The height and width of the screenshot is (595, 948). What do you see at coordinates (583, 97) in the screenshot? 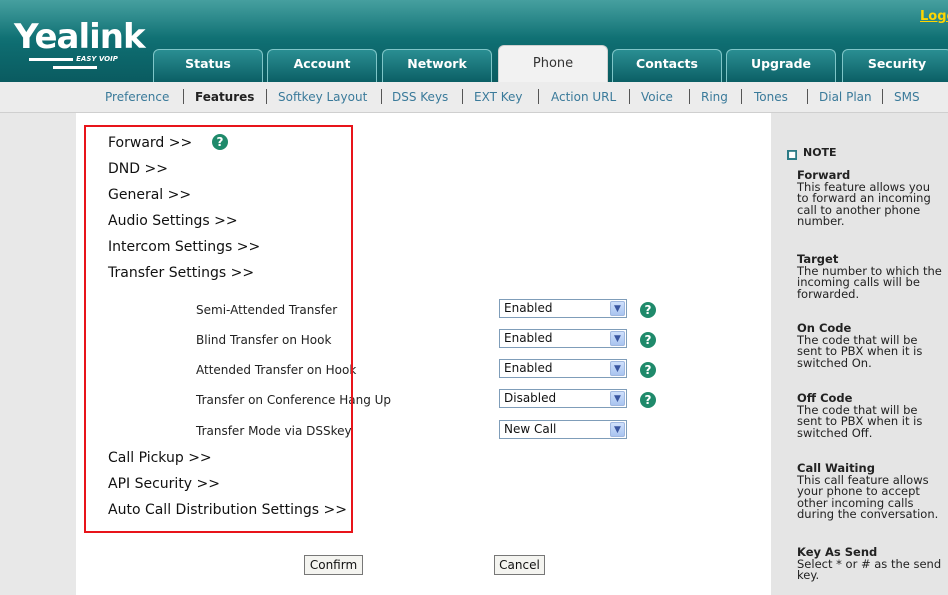
I see `subnav-action-url: Action URL` at bounding box center [583, 97].